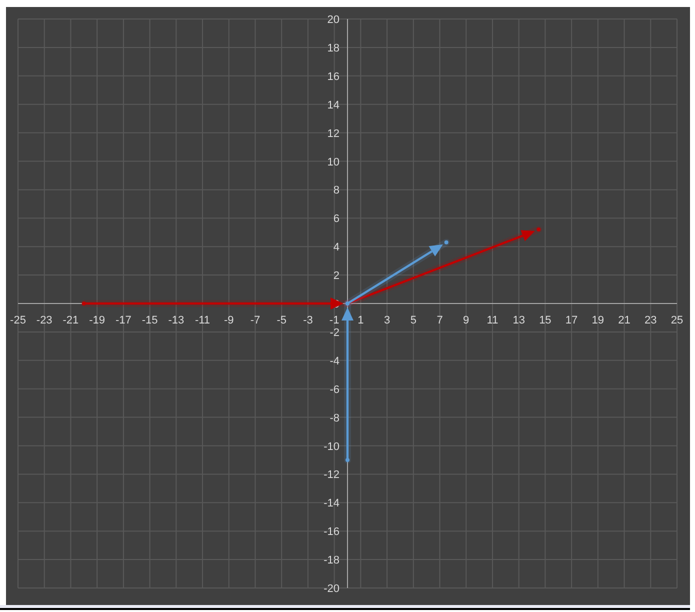 The height and width of the screenshot is (612, 695). What do you see at coordinates (333, 162) in the screenshot?
I see `y-axis-label: 10` at bounding box center [333, 162].